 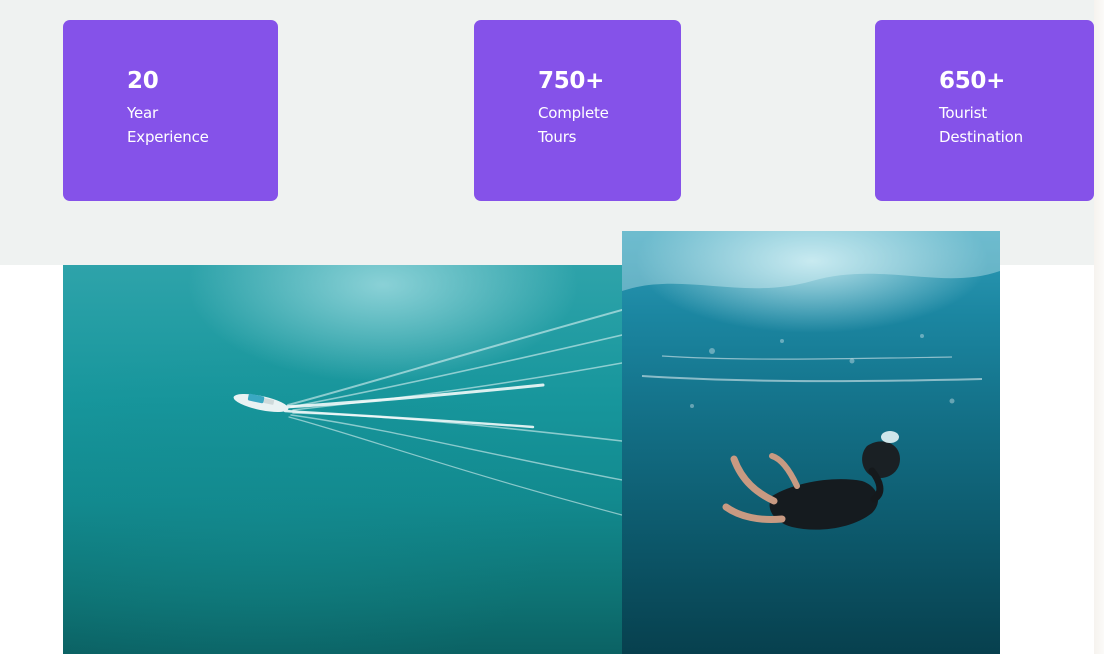 I want to click on stat-card-experience: 20 Year Experience, so click(x=170, y=110).